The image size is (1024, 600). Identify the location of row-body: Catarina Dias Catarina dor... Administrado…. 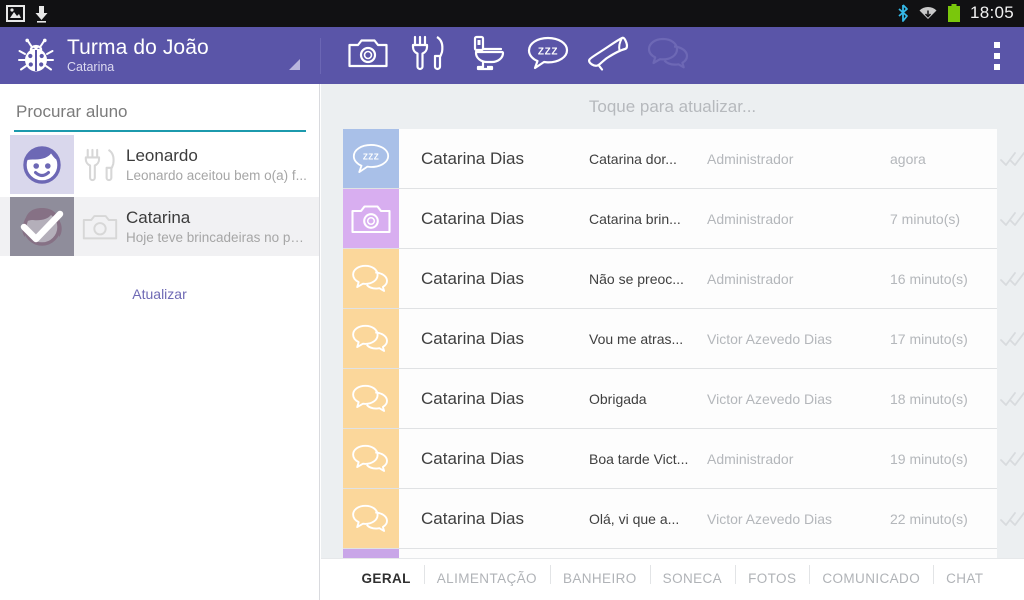
(711, 158).